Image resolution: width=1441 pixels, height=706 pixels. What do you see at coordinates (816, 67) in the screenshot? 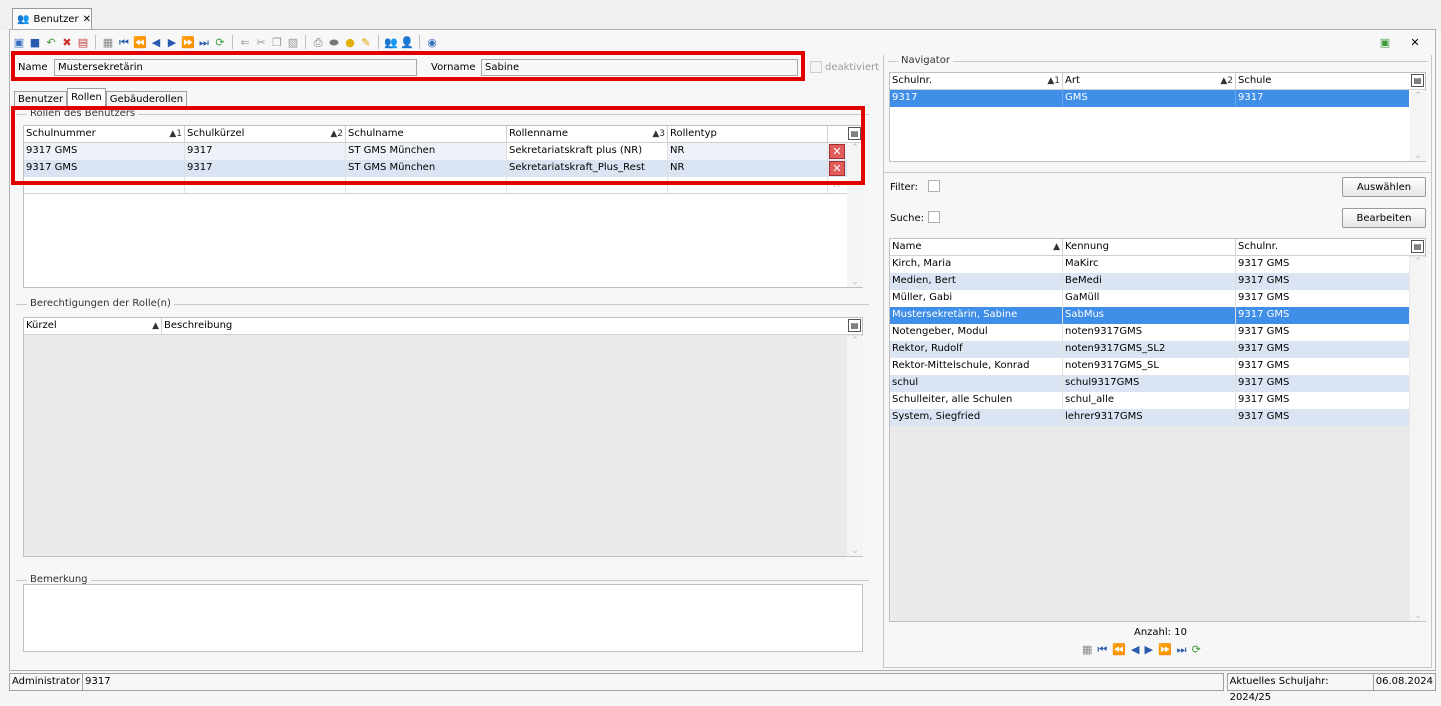
I see `deaktiviert-checkbox` at bounding box center [816, 67].